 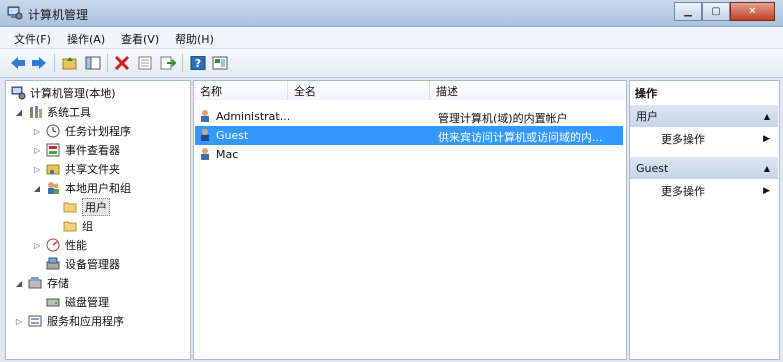 What do you see at coordinates (447, 91) in the screenshot?
I see `column-label: 描述` at bounding box center [447, 91].